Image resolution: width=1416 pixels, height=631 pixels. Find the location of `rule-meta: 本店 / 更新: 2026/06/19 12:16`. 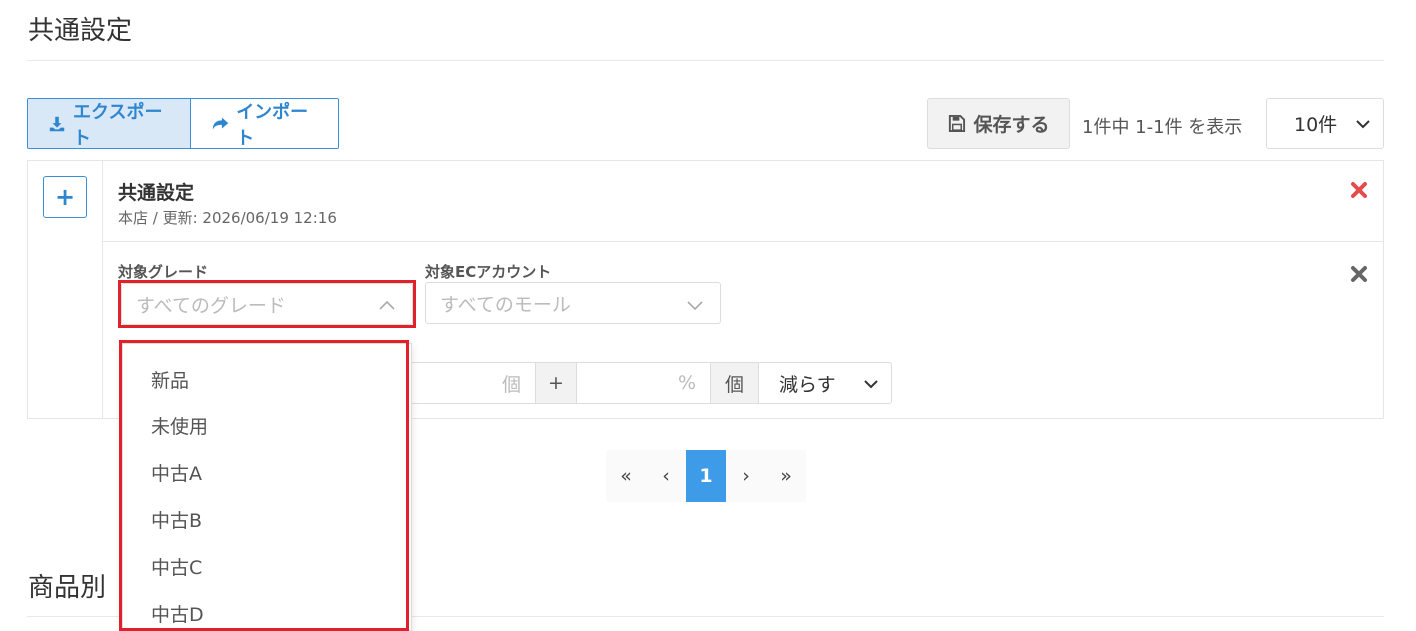

rule-meta: 本店 / 更新: 2026/06/19 12:16 is located at coordinates (227, 218).